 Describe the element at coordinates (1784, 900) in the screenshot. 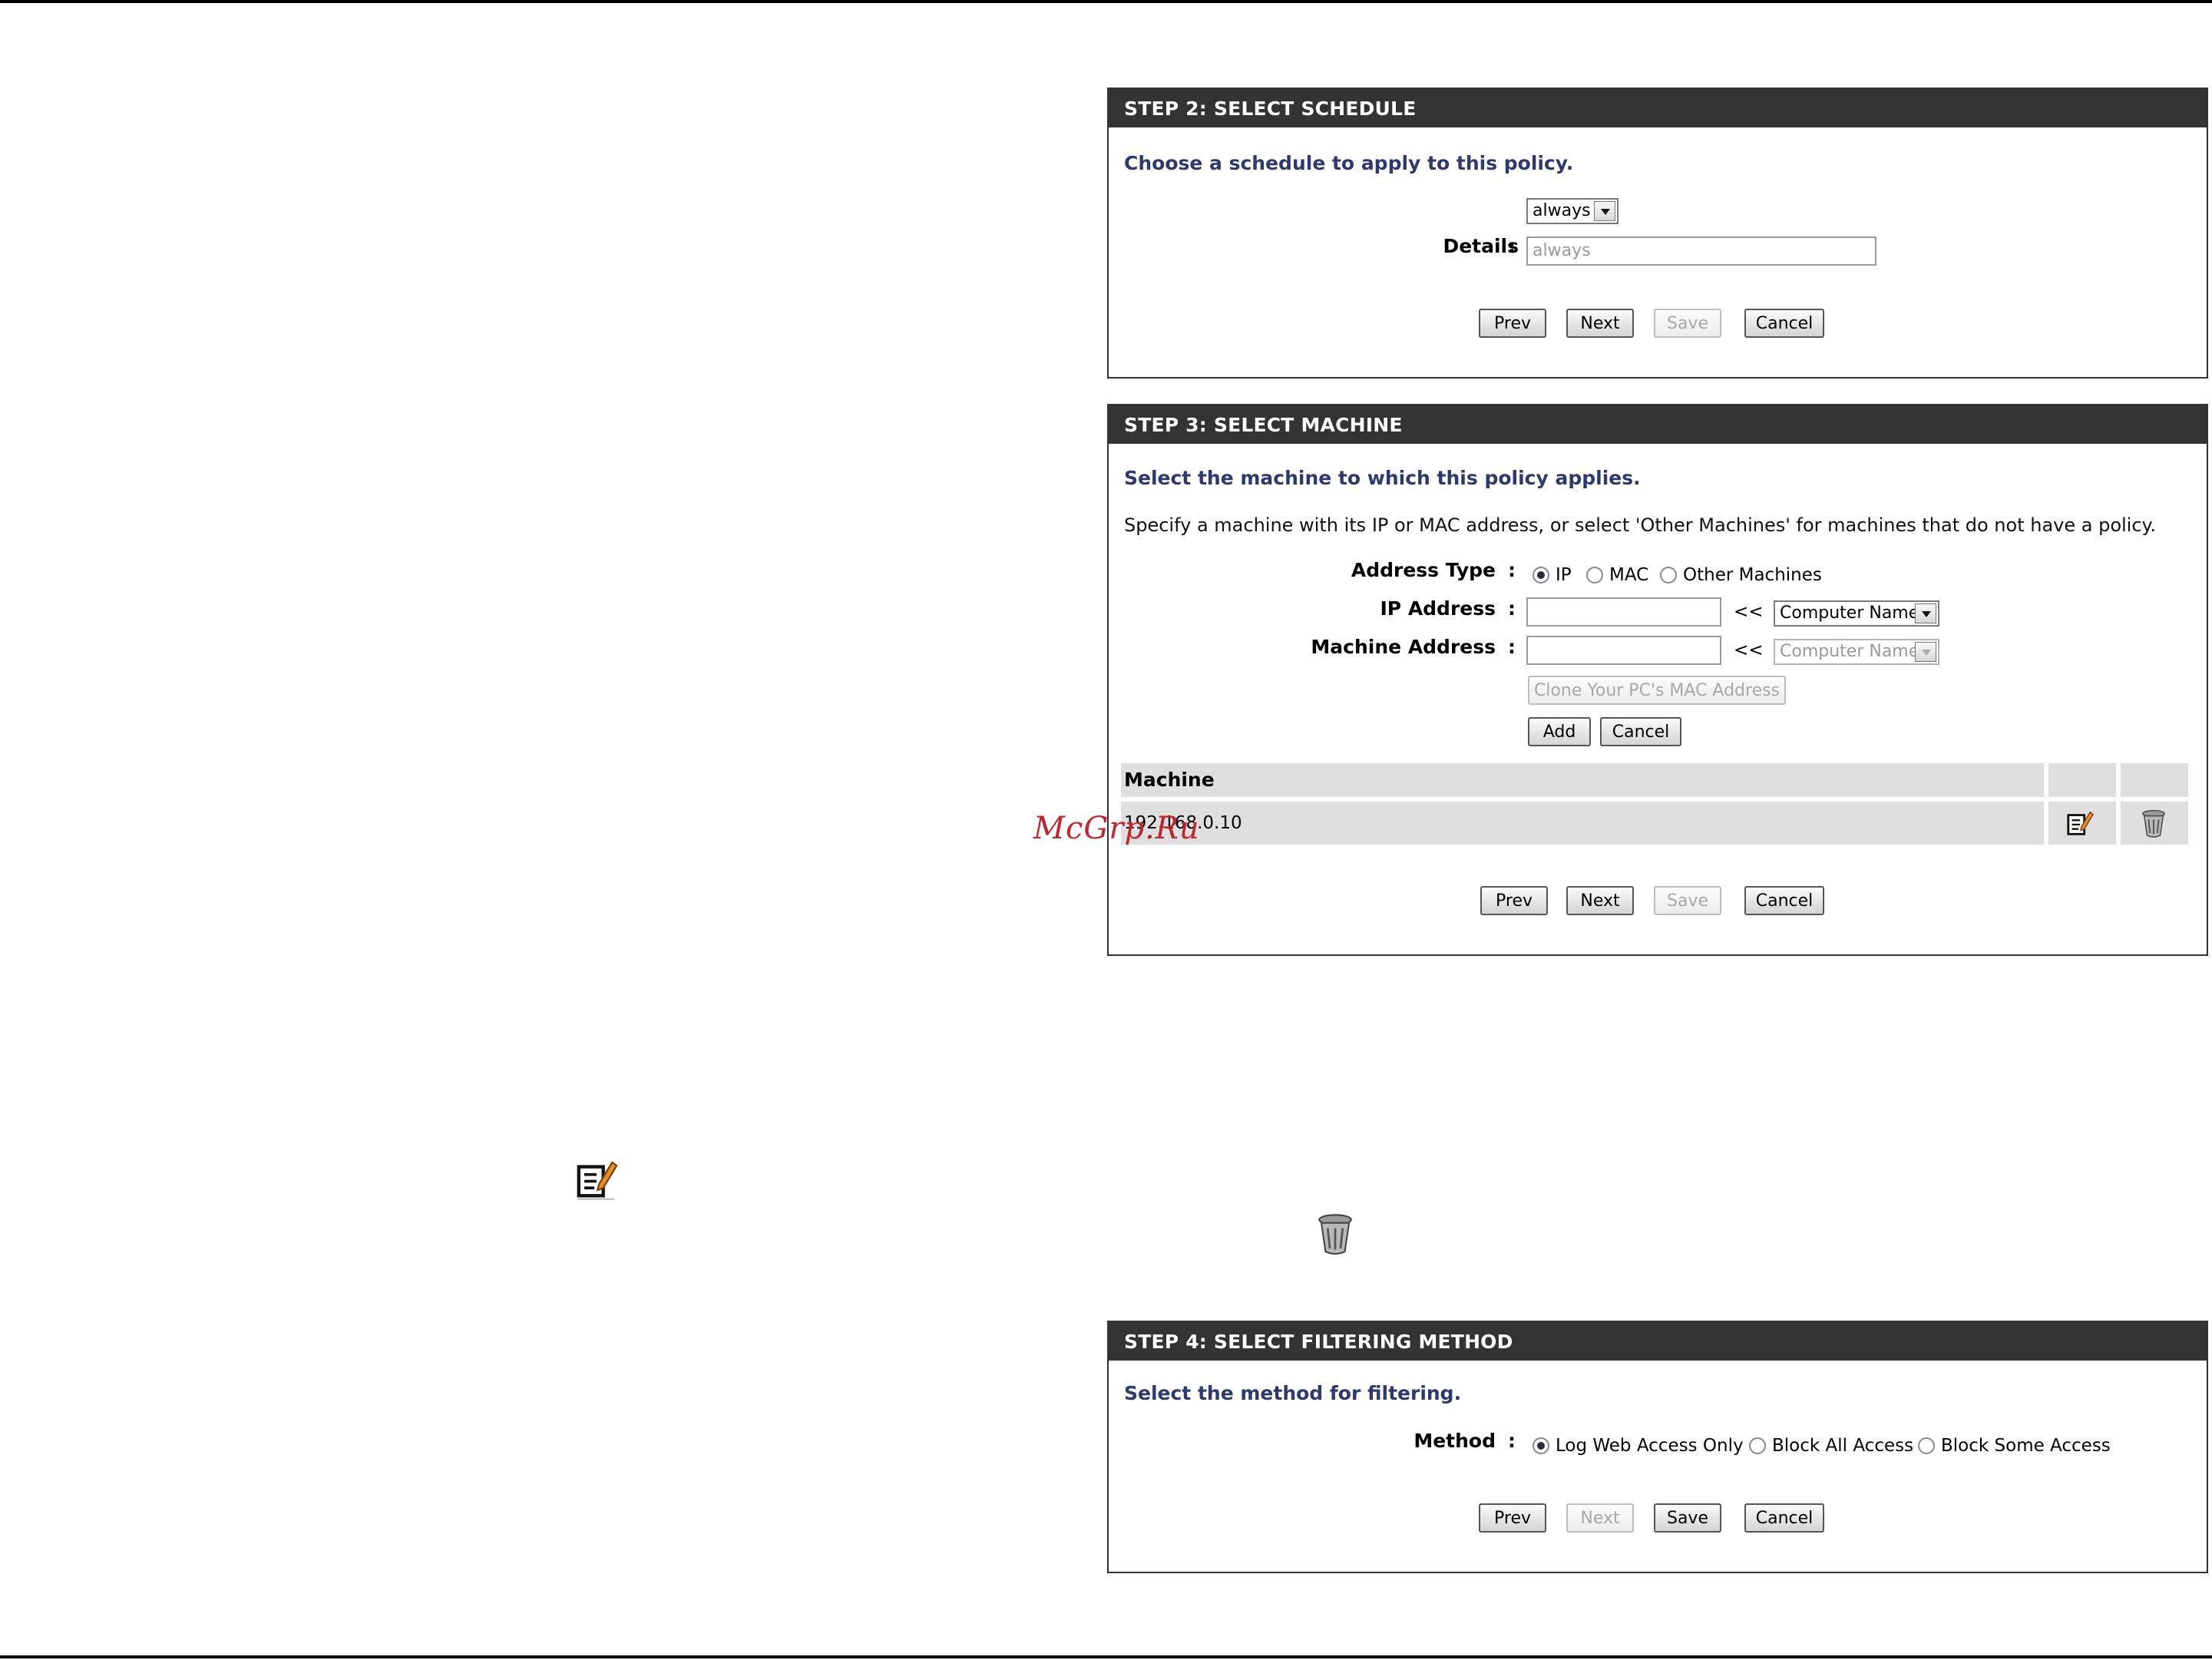

I see `step3-cancel-button: Cancel` at that location.